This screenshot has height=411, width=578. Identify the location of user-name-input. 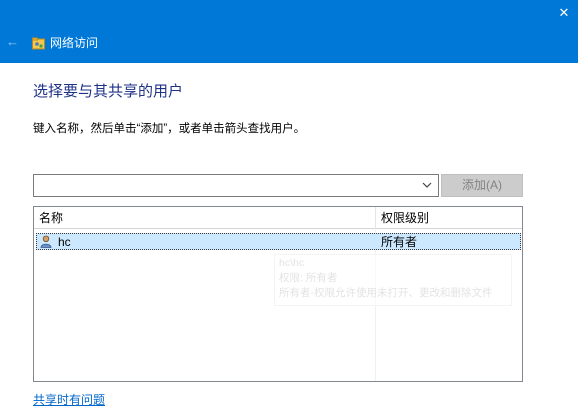
(226, 185).